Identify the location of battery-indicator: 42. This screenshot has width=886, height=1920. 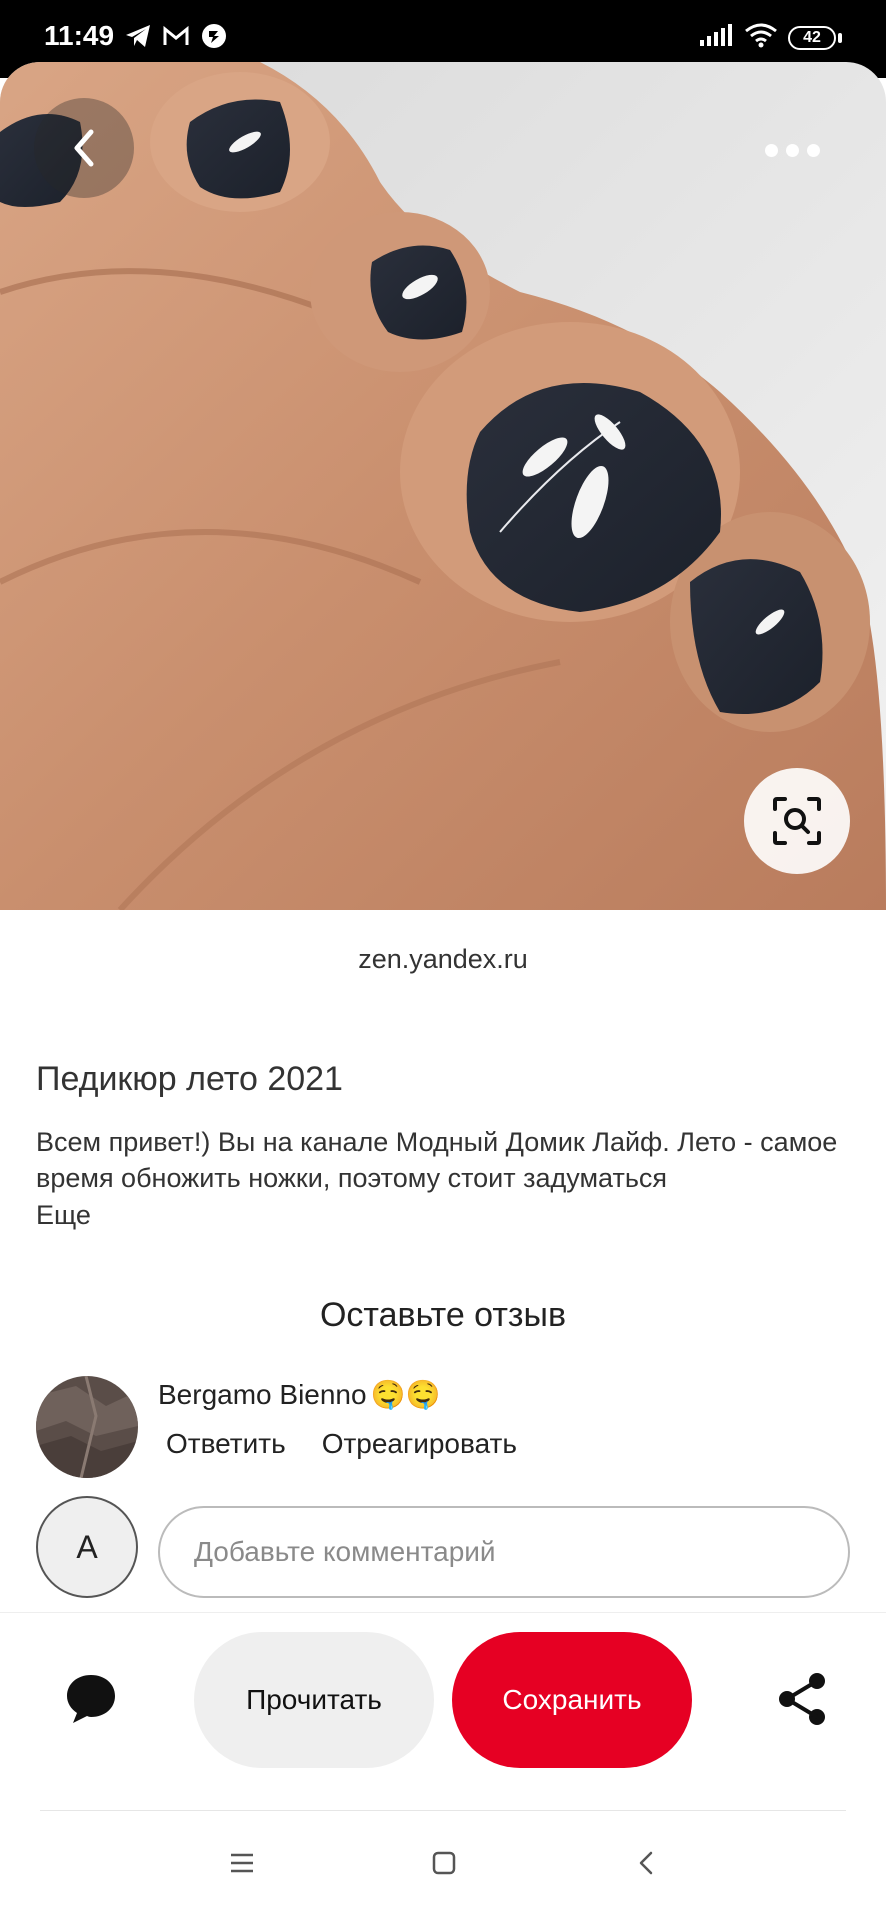
(815, 37).